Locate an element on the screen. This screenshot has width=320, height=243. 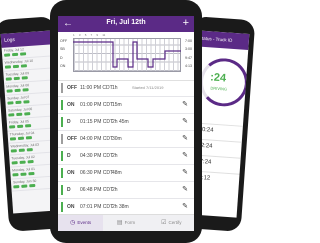
right-header: Status - Truck ID is located at coordinates (222, 40).